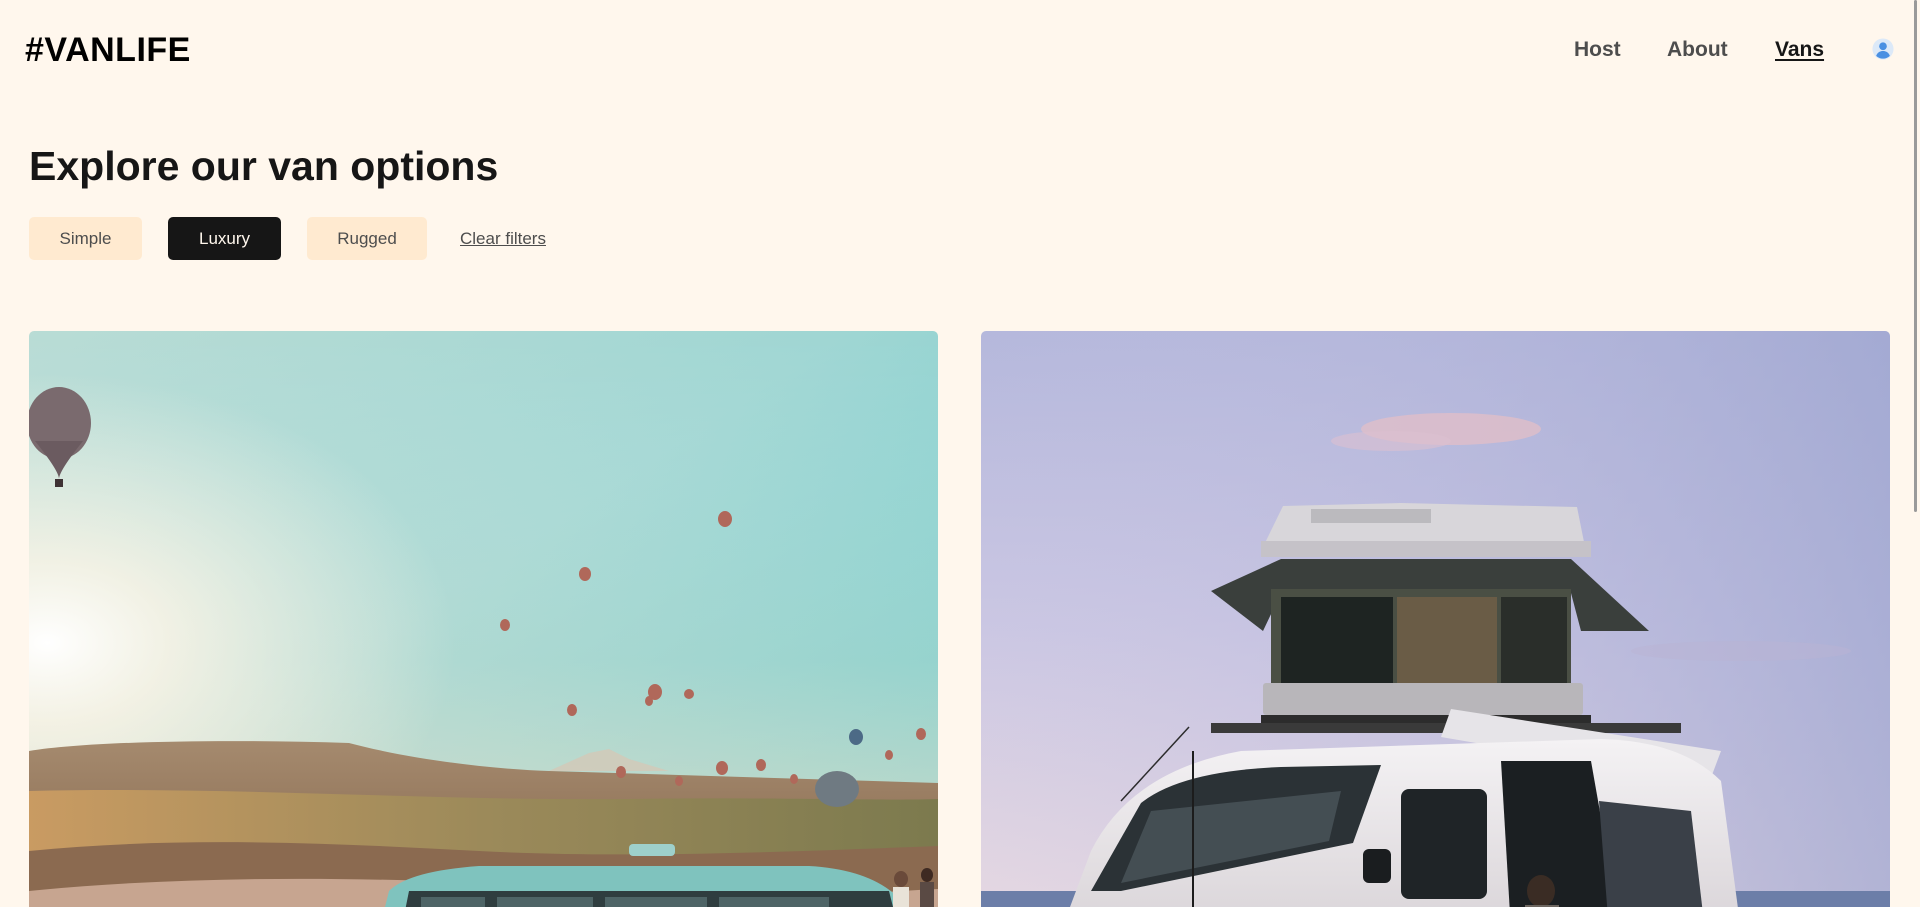 Image resolution: width=1920 pixels, height=907 pixels. I want to click on user-circle-icon, so click(1883, 49).